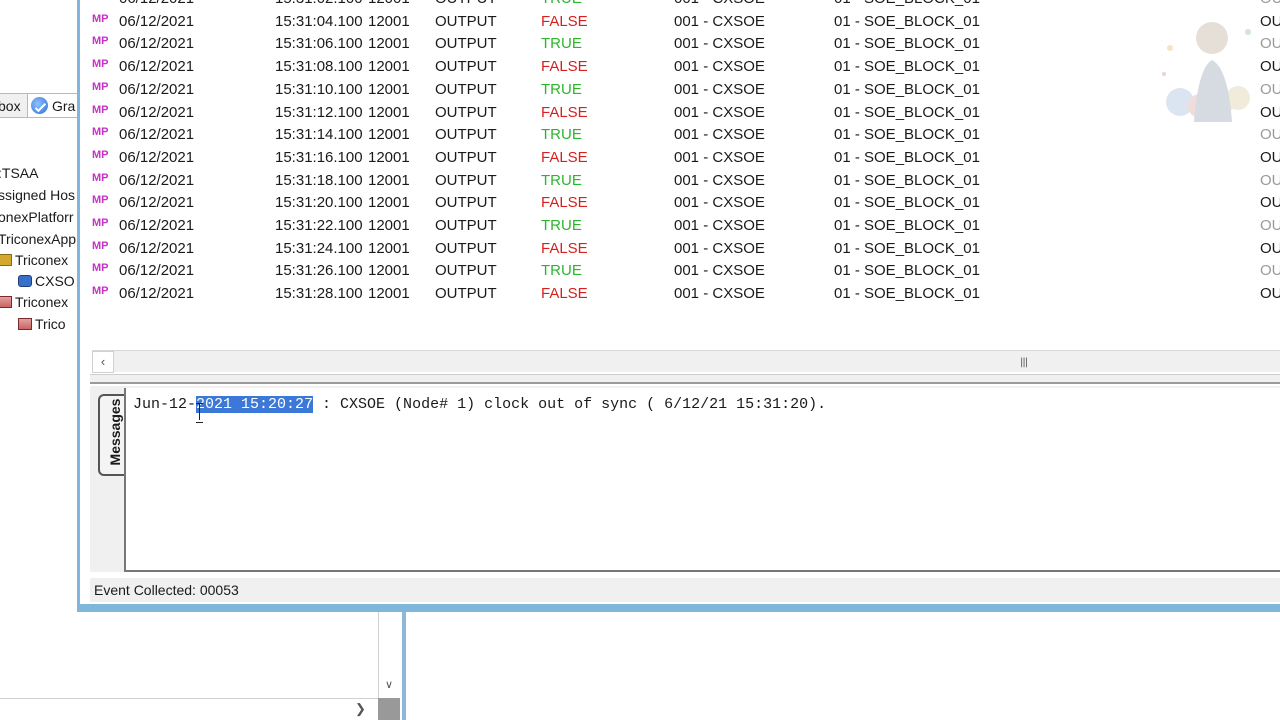 This screenshot has width=1280, height=720. What do you see at coordinates (25, 324) in the screenshot?
I see `platform-icon` at bounding box center [25, 324].